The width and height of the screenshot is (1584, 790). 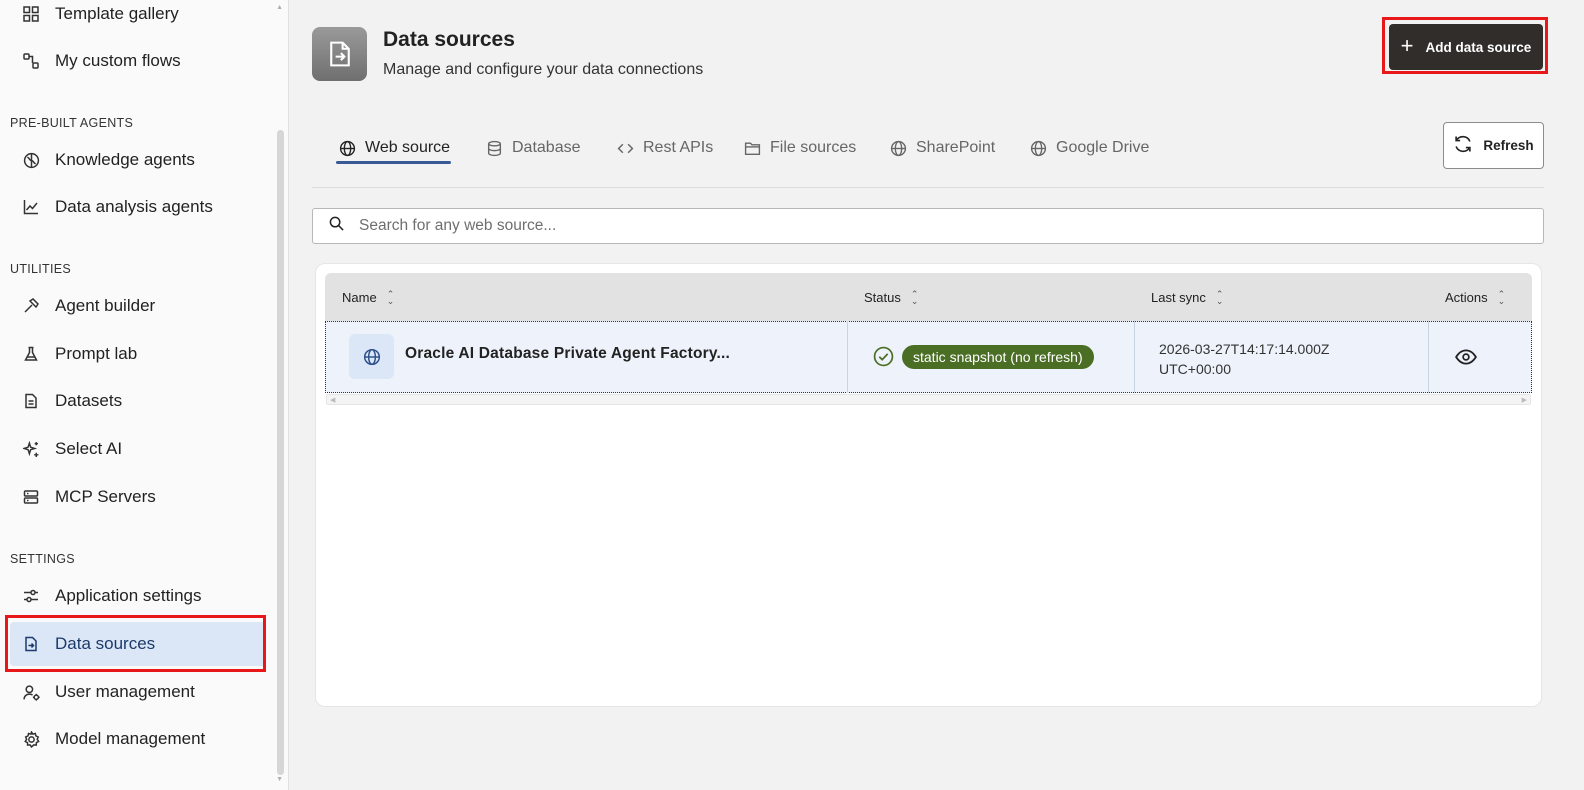 What do you see at coordinates (909, 226) in the screenshot?
I see `search-input` at bounding box center [909, 226].